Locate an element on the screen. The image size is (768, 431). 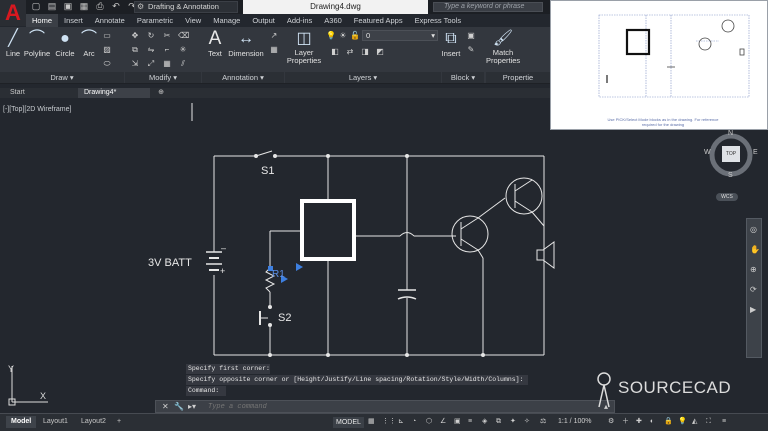
selection-cycling-icon: ⧉ is located at coordinates (498, 422).